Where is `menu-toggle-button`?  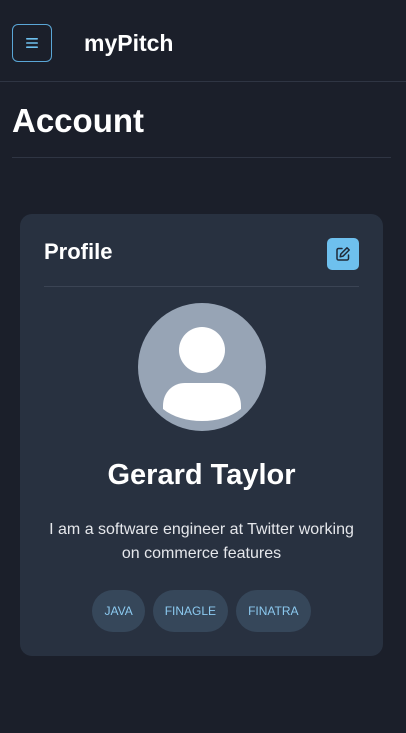
menu-toggle-button is located at coordinates (32, 43).